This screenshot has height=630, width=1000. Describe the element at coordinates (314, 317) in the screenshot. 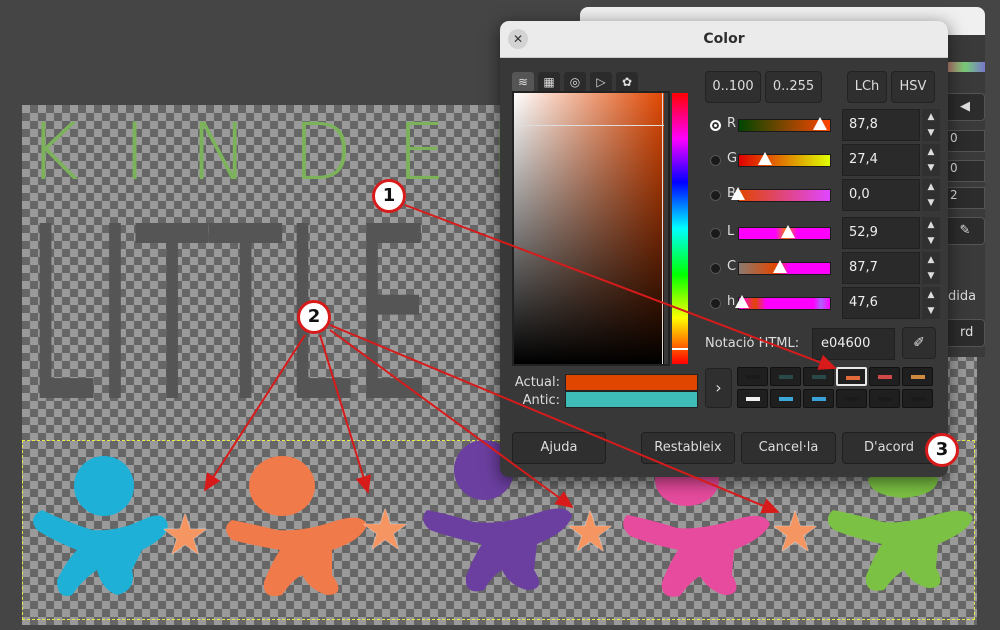

I see `callout-badge: 2` at that location.